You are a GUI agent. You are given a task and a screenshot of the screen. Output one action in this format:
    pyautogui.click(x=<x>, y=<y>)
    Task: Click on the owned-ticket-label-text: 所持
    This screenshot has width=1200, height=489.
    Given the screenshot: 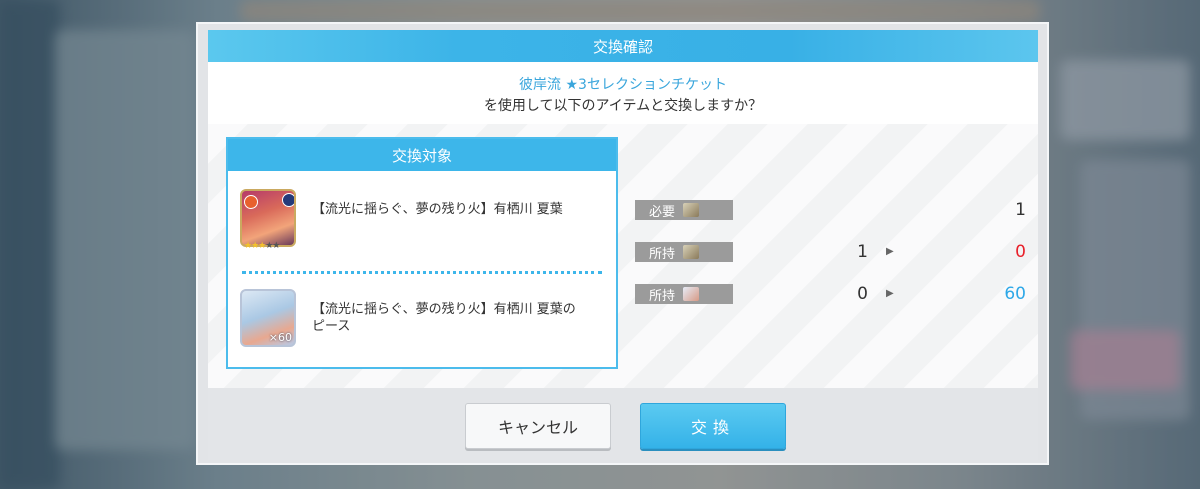 What is the action you would take?
    pyautogui.click(x=662, y=254)
    